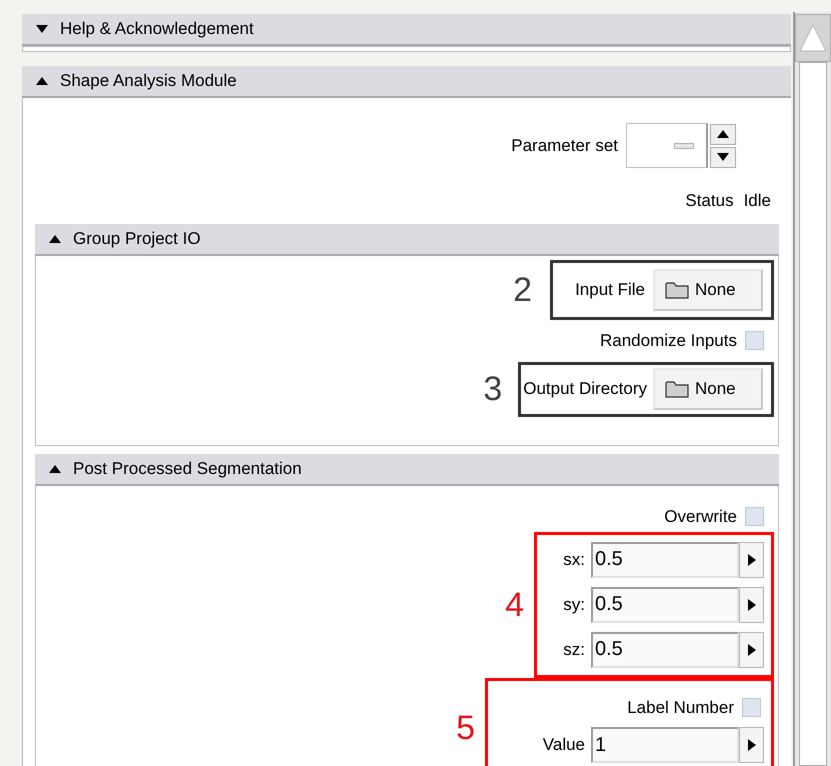 The width and height of the screenshot is (831, 766). I want to click on parameter-set-label: Parameter set, so click(564, 145).